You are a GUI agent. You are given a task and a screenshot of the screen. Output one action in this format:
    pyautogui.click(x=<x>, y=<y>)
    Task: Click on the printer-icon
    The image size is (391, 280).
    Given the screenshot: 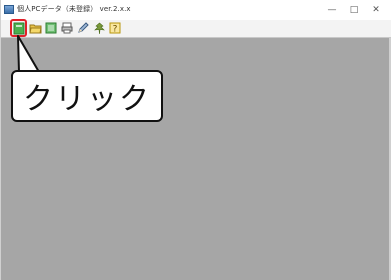 What is the action you would take?
    pyautogui.click(x=67, y=28)
    